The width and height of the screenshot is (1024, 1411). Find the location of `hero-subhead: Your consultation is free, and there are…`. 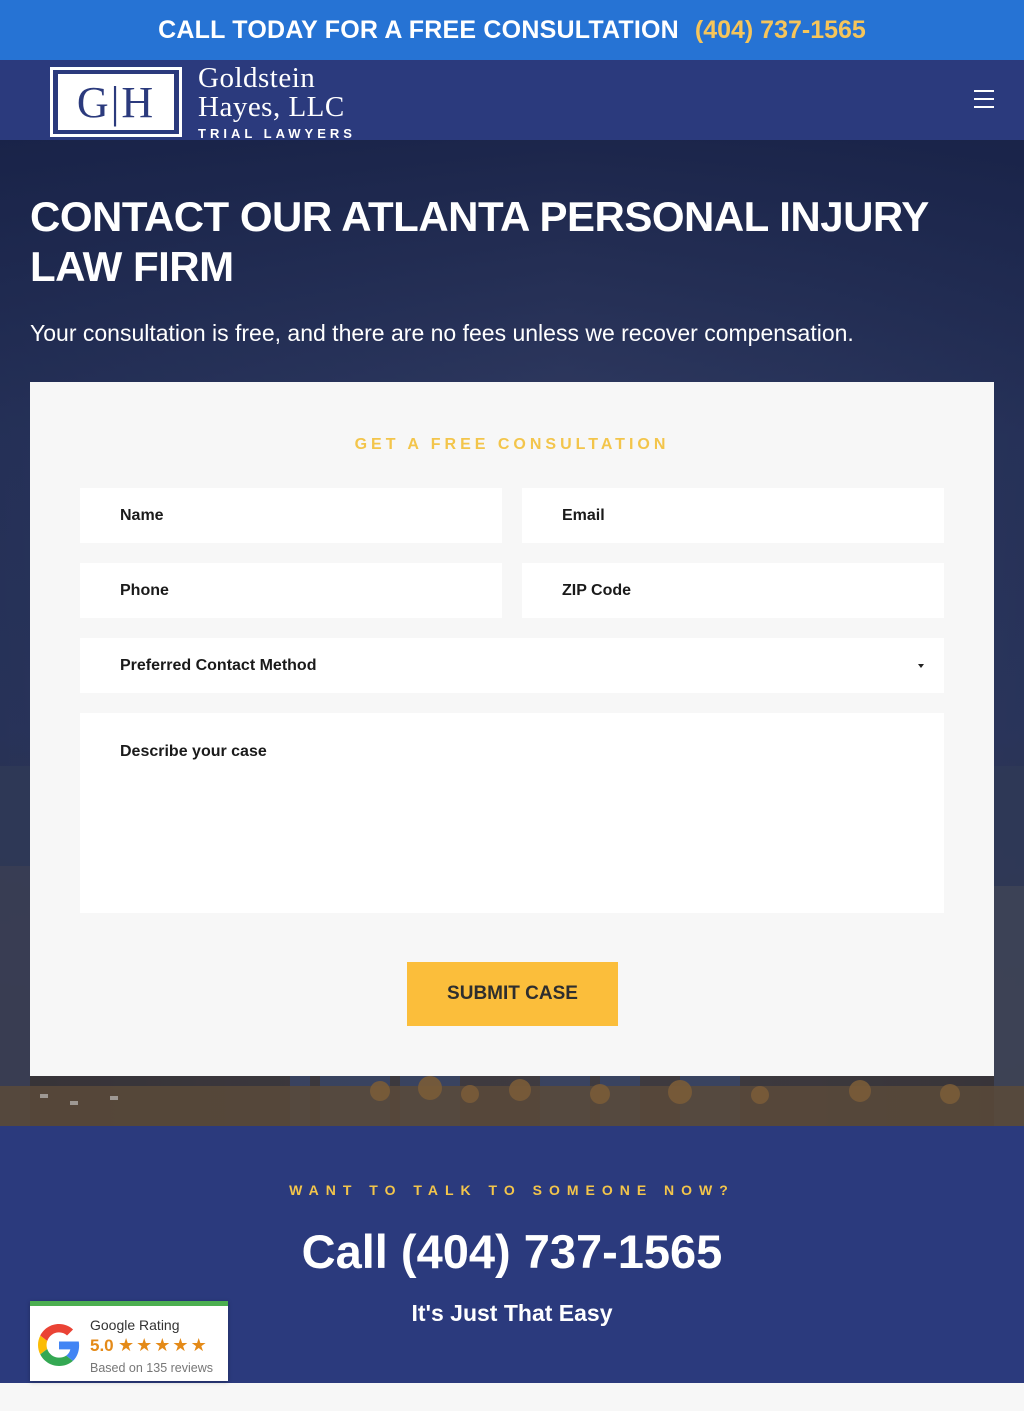

hero-subhead: Your consultation is free, and there are… is located at coordinates (442, 333).